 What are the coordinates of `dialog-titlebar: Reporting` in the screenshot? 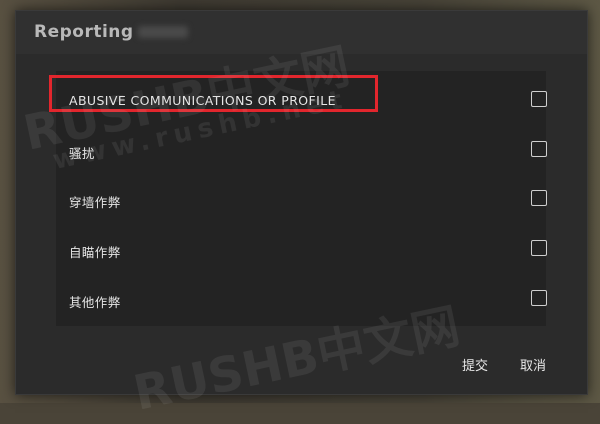 It's located at (301, 32).